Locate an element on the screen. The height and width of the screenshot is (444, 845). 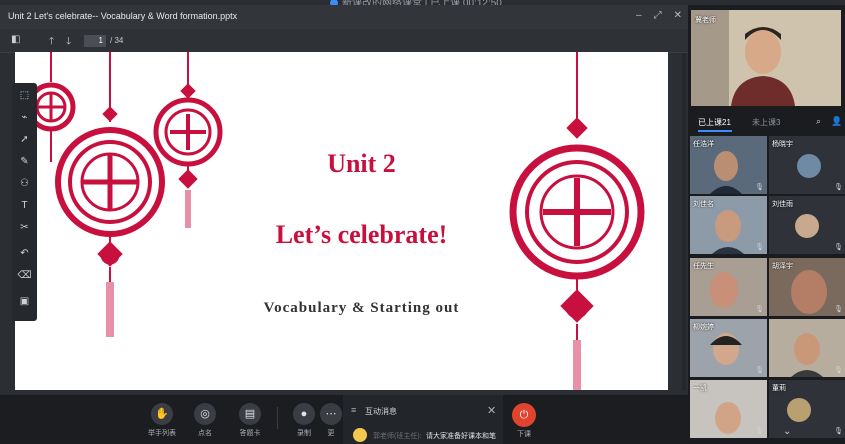
student-tile: 柳婉婷 🎙 is located at coordinates (728, 348).